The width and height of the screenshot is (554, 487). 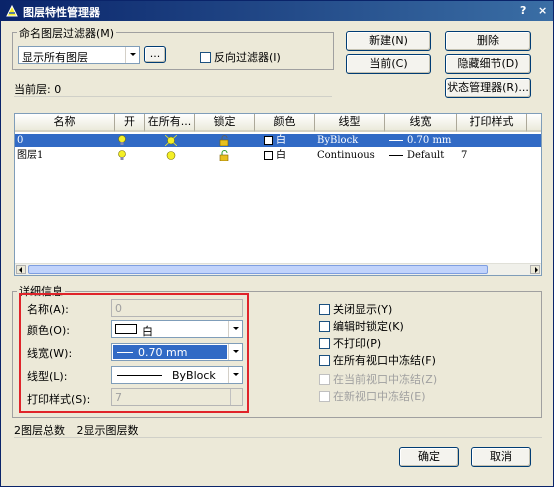 I want to click on layer-name: 图层1, so click(x=30, y=155).